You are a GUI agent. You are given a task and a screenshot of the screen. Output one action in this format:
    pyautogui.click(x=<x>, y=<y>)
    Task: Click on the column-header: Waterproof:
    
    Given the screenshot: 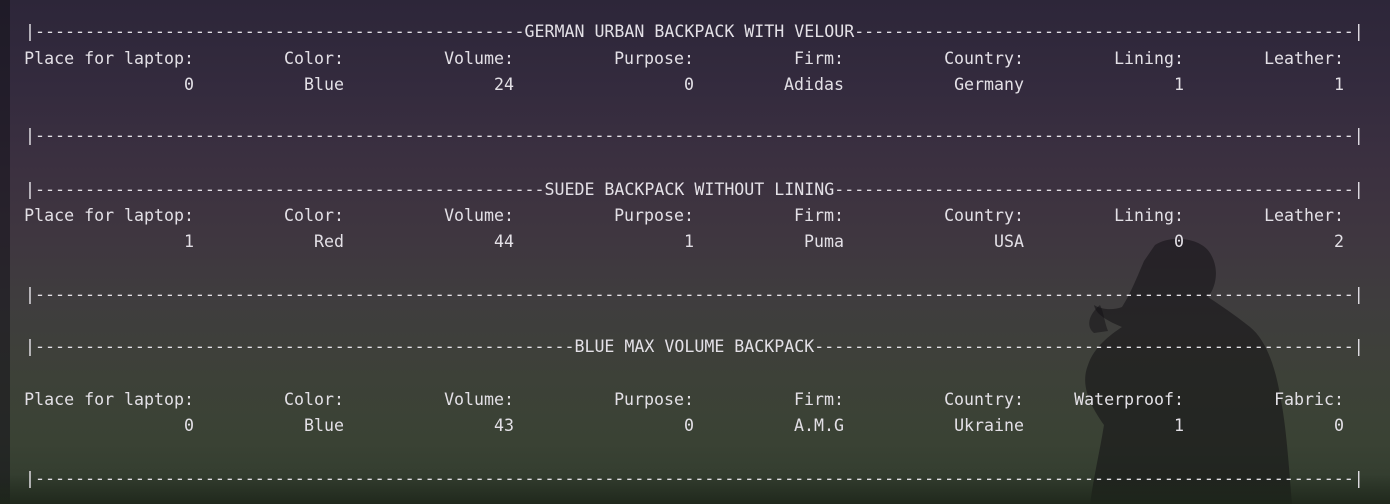 What is the action you would take?
    pyautogui.click(x=1129, y=399)
    